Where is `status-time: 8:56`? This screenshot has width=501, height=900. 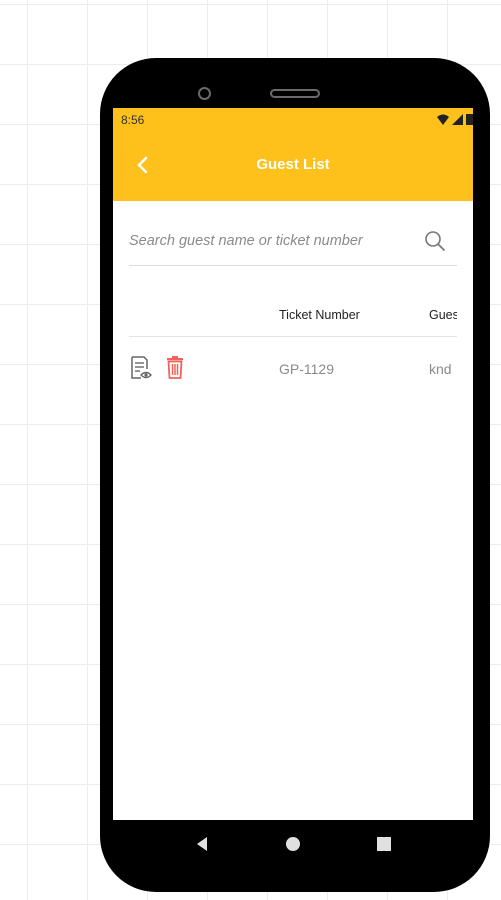 status-time: 8:56 is located at coordinates (133, 120).